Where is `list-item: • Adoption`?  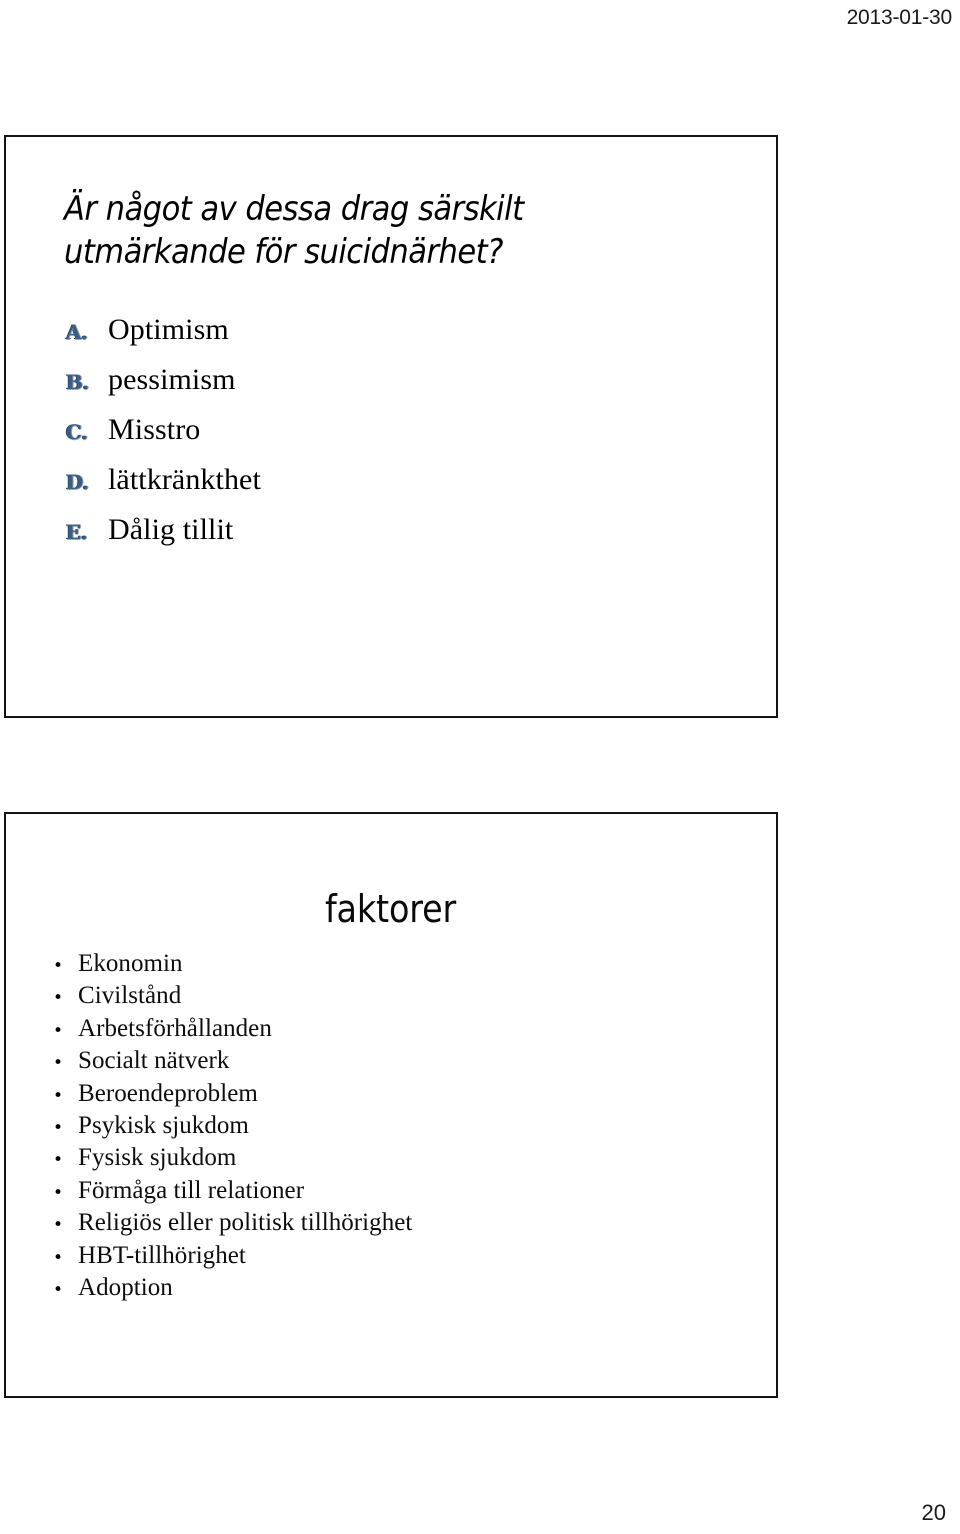
list-item: • Adoption is located at coordinates (400, 1288).